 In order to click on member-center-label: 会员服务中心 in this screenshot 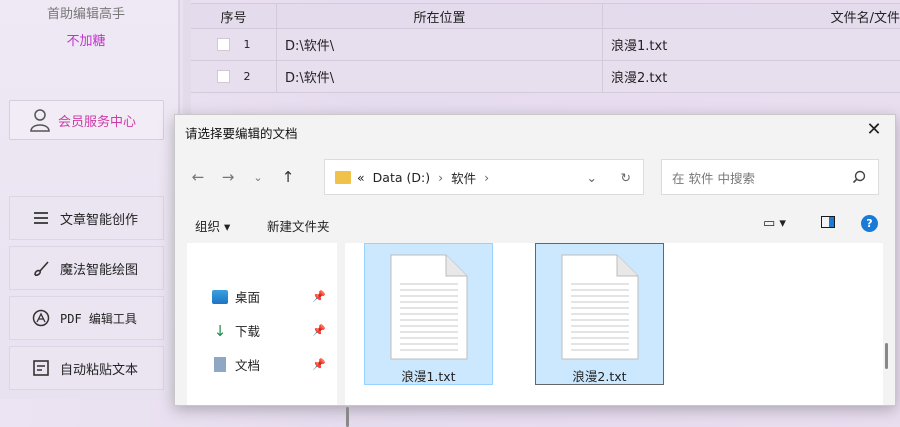, I will do `click(97, 122)`.